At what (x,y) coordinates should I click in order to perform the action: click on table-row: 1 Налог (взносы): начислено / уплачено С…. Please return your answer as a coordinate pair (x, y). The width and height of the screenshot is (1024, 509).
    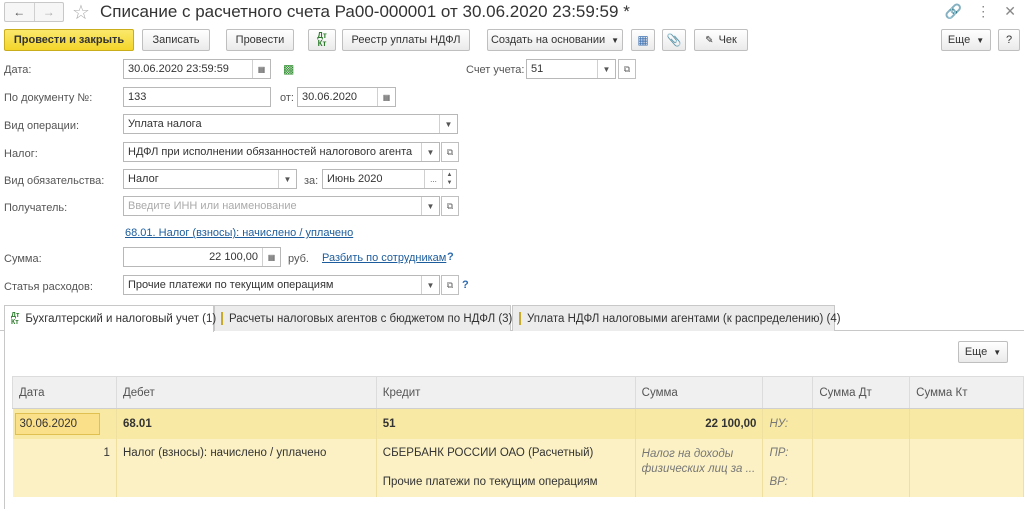
    Looking at the image, I should click on (518, 467).